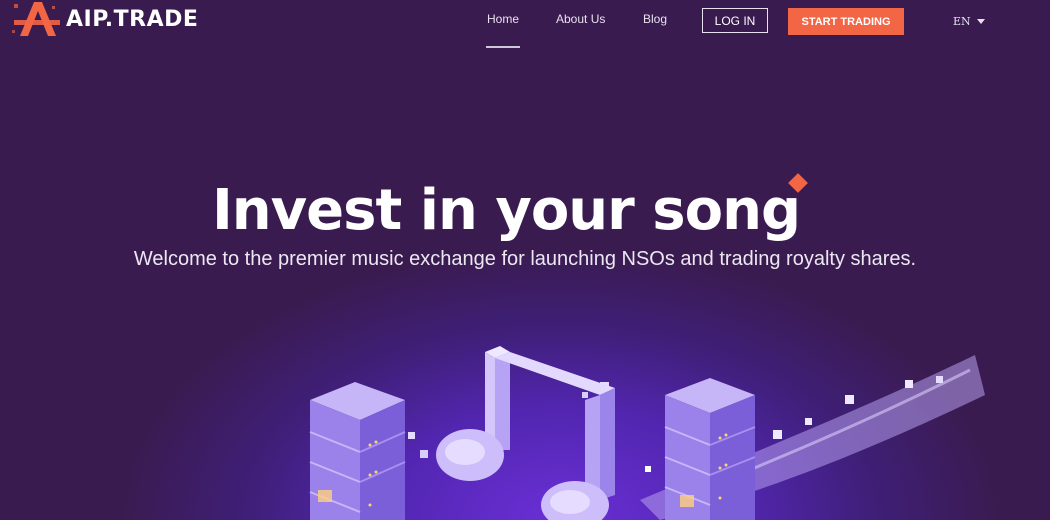 The image size is (1050, 520). Describe the element at coordinates (132, 19) in the screenshot. I see `brand-name: AIP.TRADE` at that location.